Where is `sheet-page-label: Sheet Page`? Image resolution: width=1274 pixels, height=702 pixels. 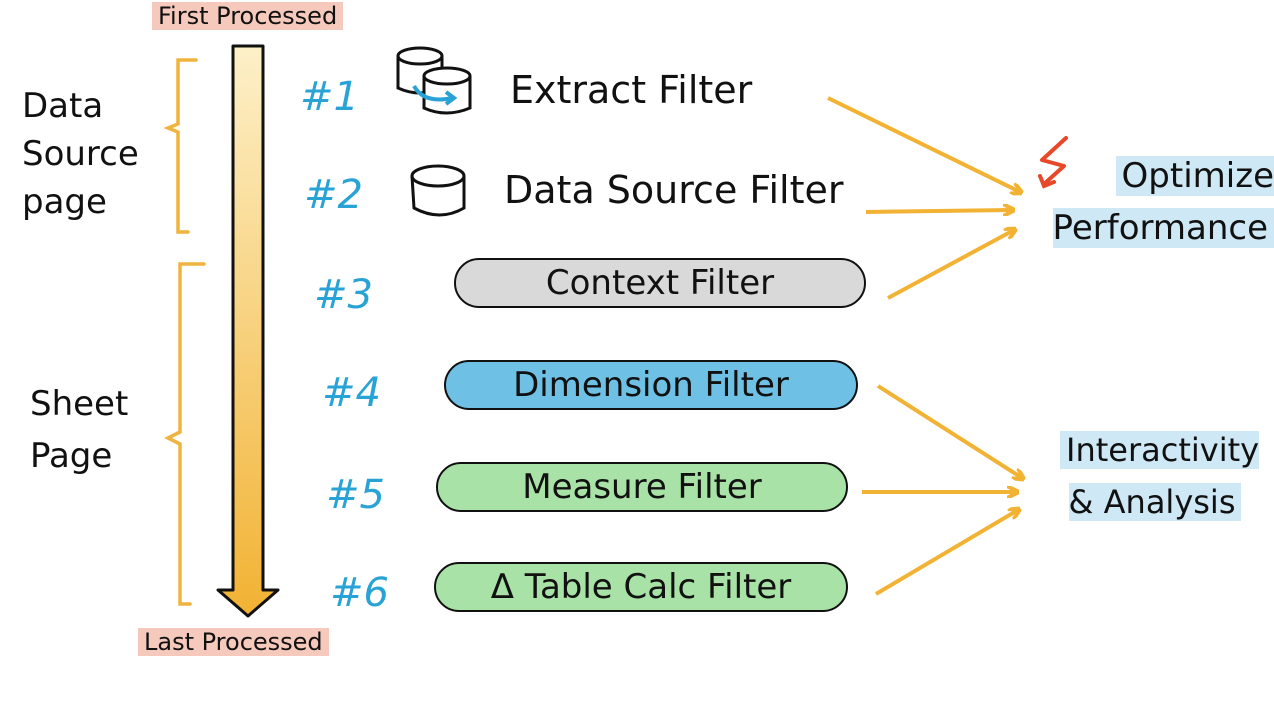
sheet-page-label: Sheet Page is located at coordinates (79, 430).